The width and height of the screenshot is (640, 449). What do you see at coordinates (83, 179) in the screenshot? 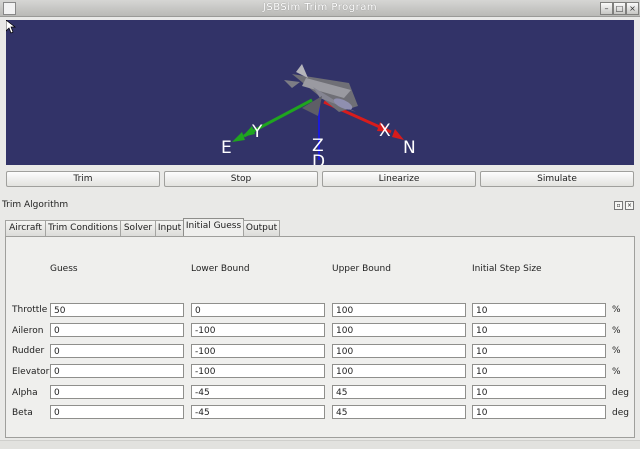
I see `trim-button: Trim` at bounding box center [83, 179].